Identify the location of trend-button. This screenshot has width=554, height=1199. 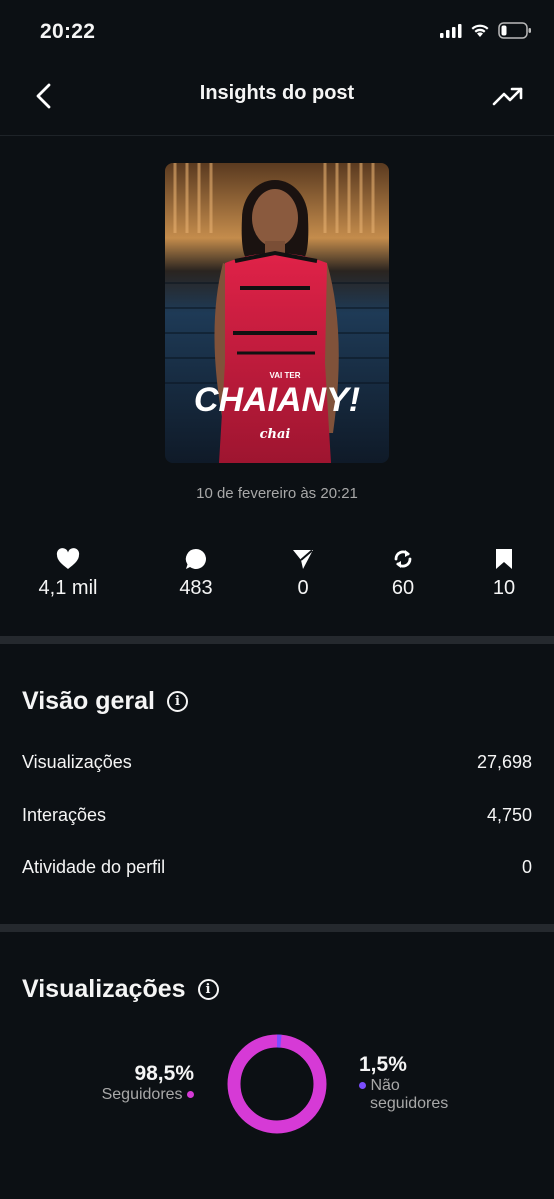
(508, 96).